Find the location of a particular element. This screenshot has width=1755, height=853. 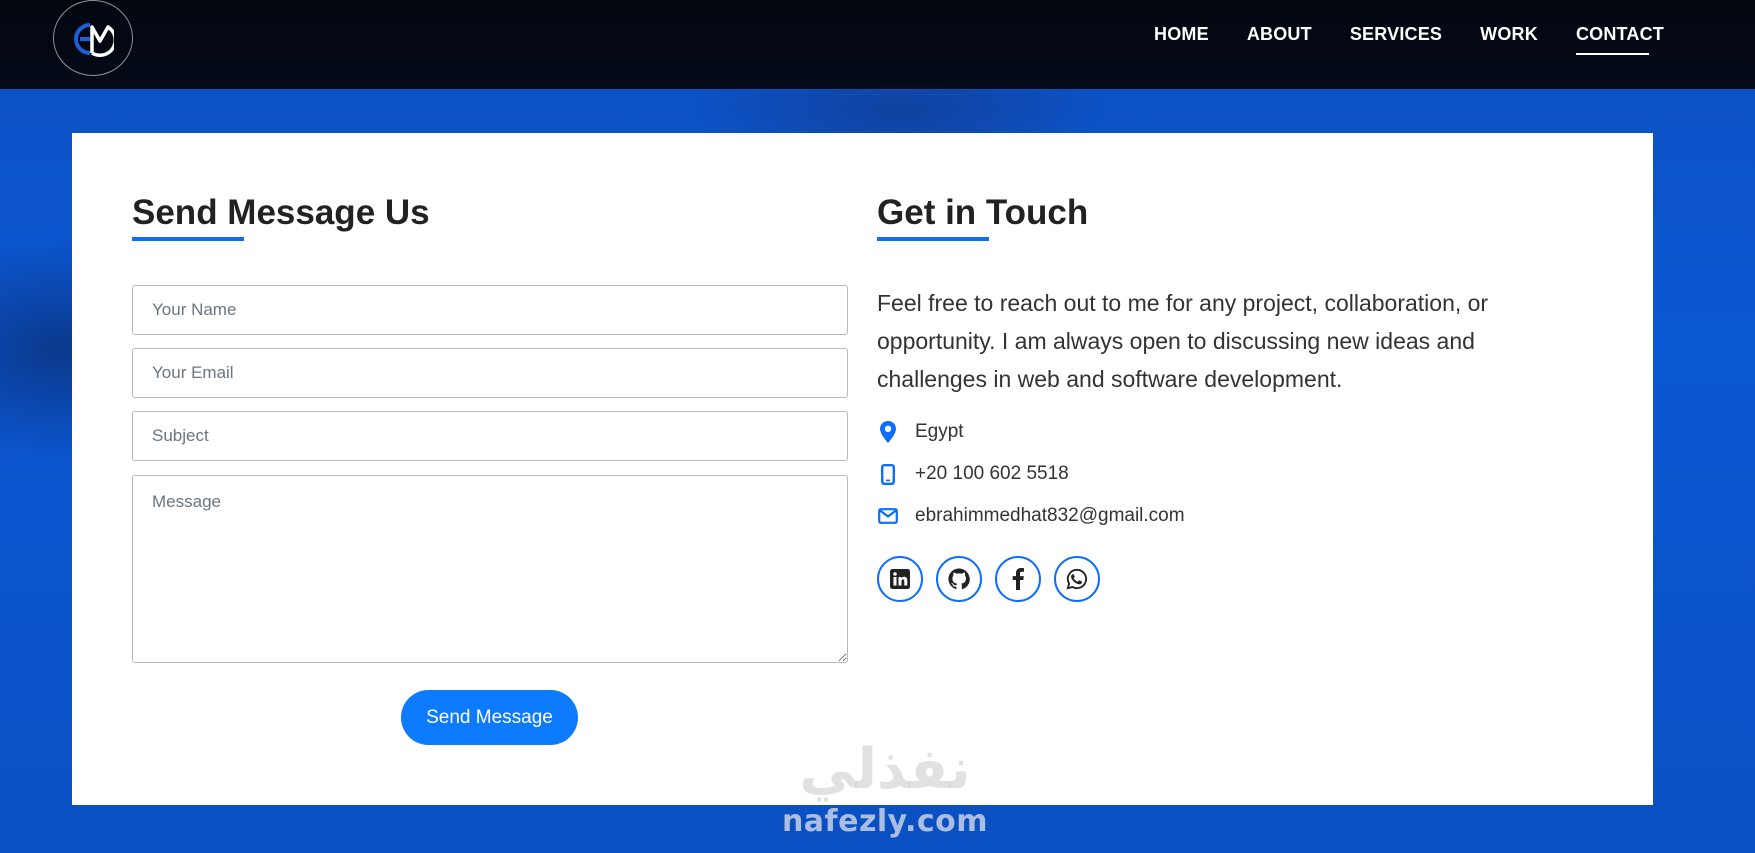

phone-text: +20 100 602 5518 is located at coordinates (992, 474).